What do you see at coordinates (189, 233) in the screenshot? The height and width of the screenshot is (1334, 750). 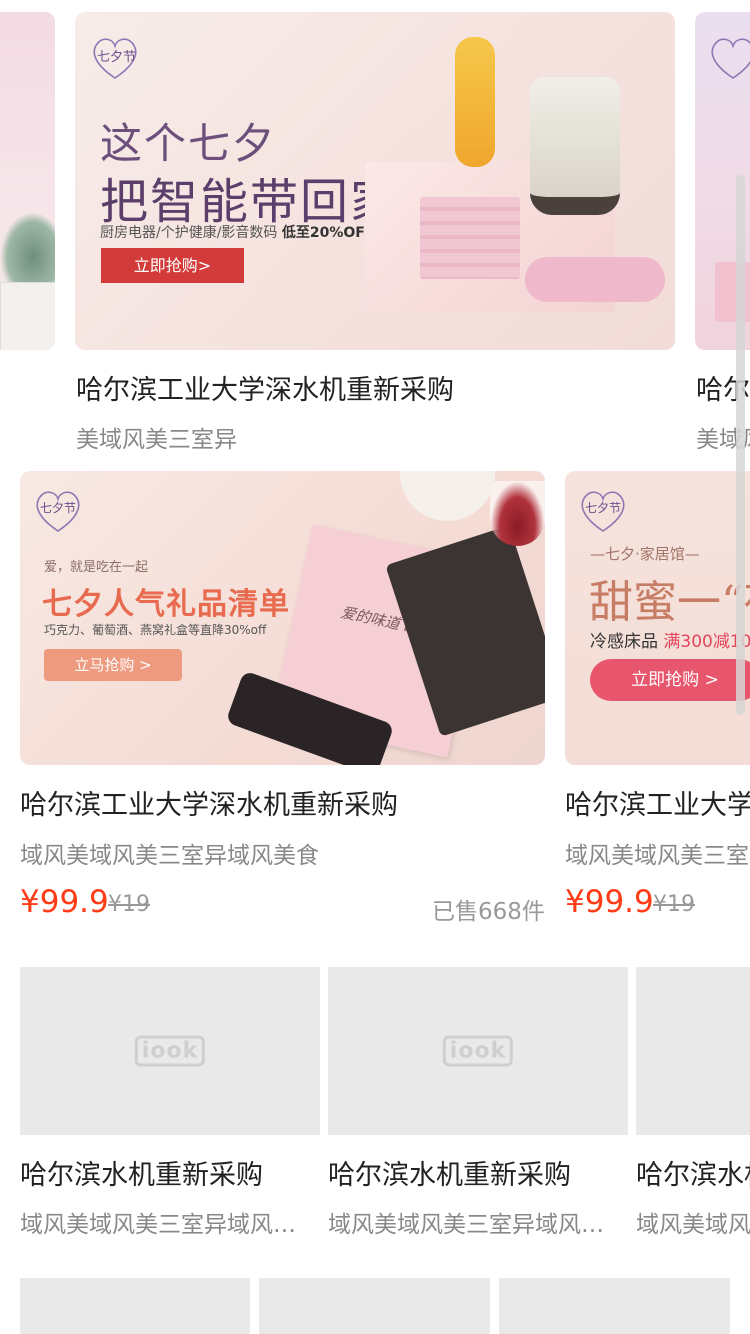 I see `banner-desc-text: 厨房电器/个护健康/影音数码` at bounding box center [189, 233].